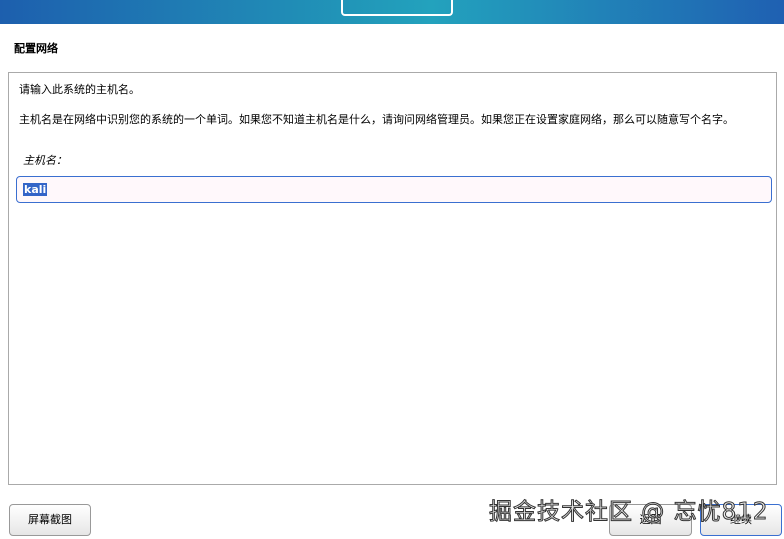 The width and height of the screenshot is (784, 539). I want to click on hostname-value: kali, so click(35, 189).